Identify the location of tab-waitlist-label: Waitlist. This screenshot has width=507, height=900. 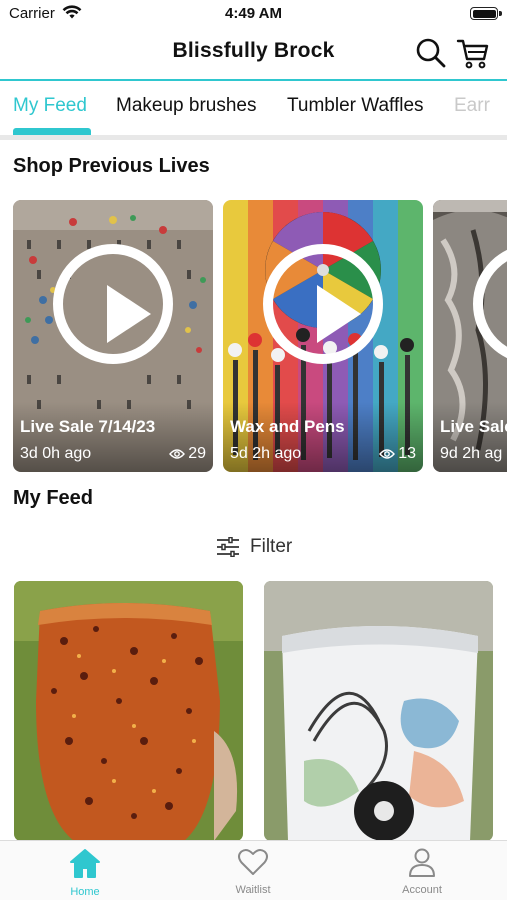
(253, 890).